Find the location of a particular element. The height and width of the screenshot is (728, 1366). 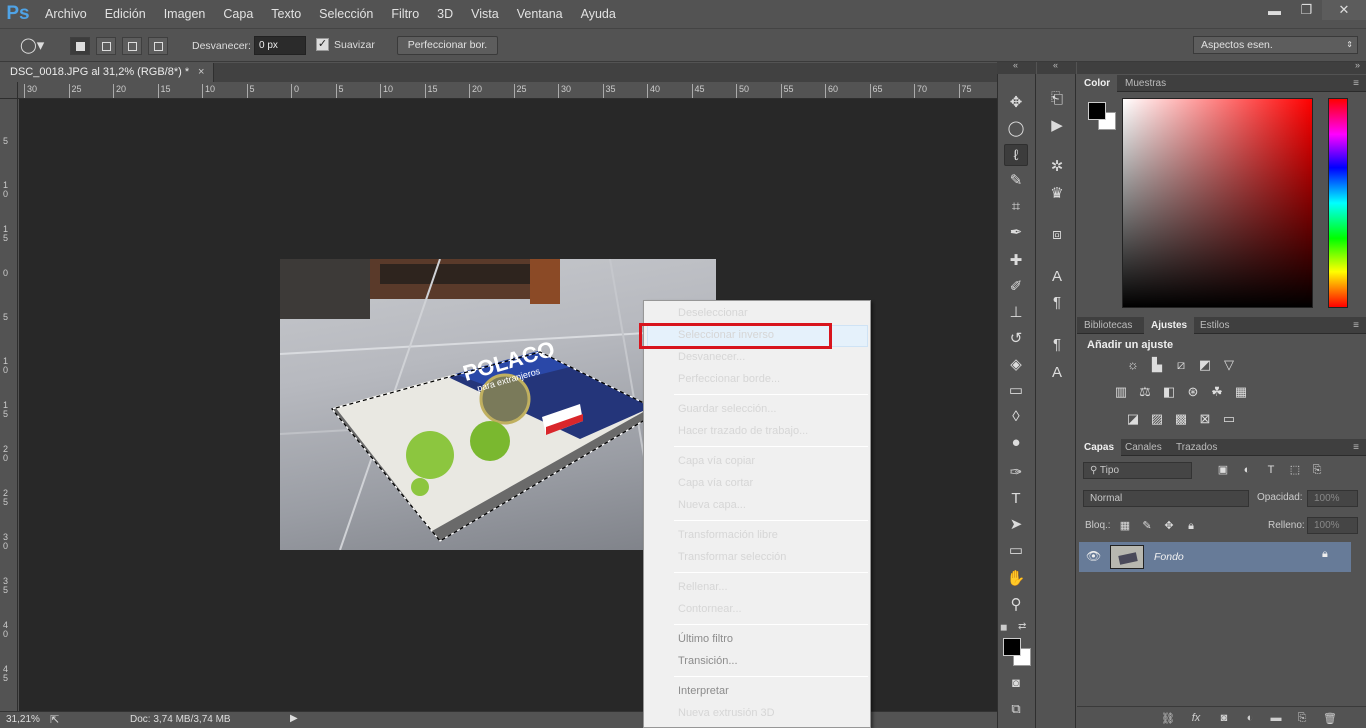

levels-icon: ▙ is located at coordinates (1157, 365).